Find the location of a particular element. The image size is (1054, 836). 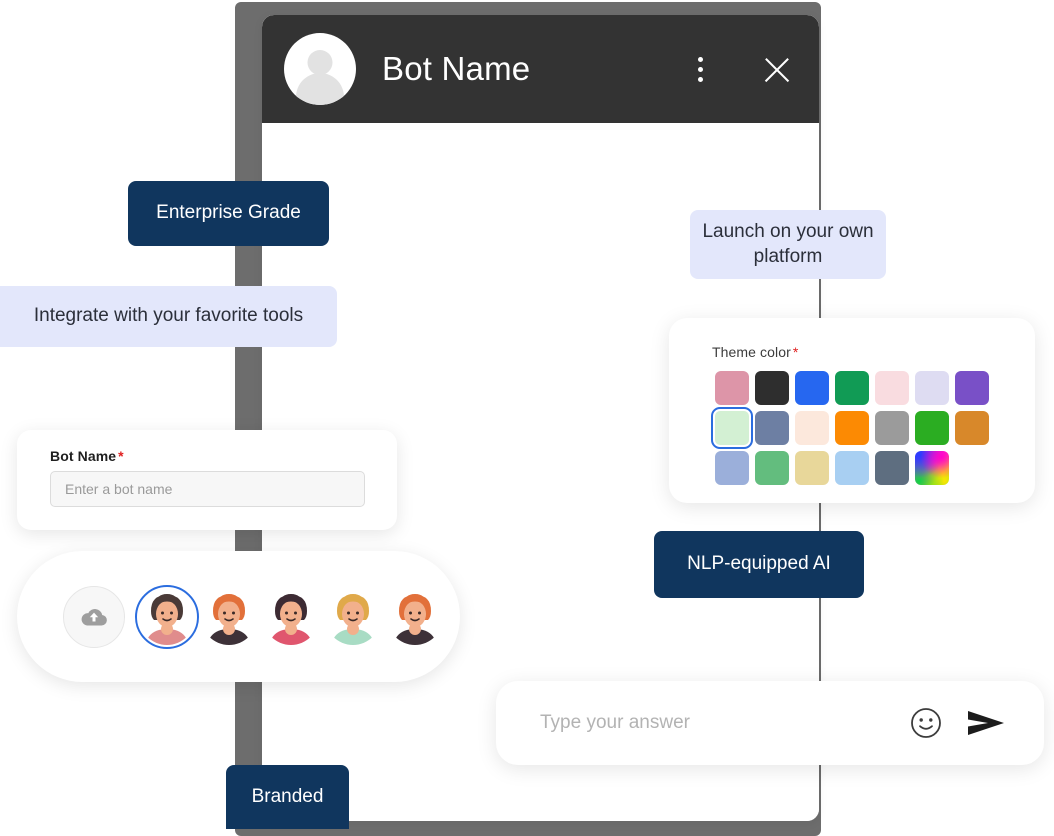

swatch-light-pink is located at coordinates (892, 388).